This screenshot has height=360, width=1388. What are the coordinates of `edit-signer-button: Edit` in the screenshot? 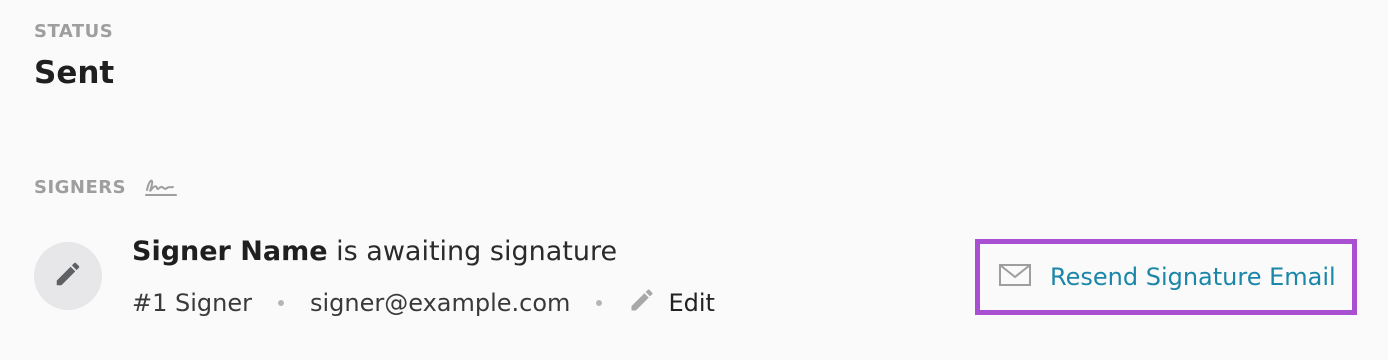 It's located at (671, 303).